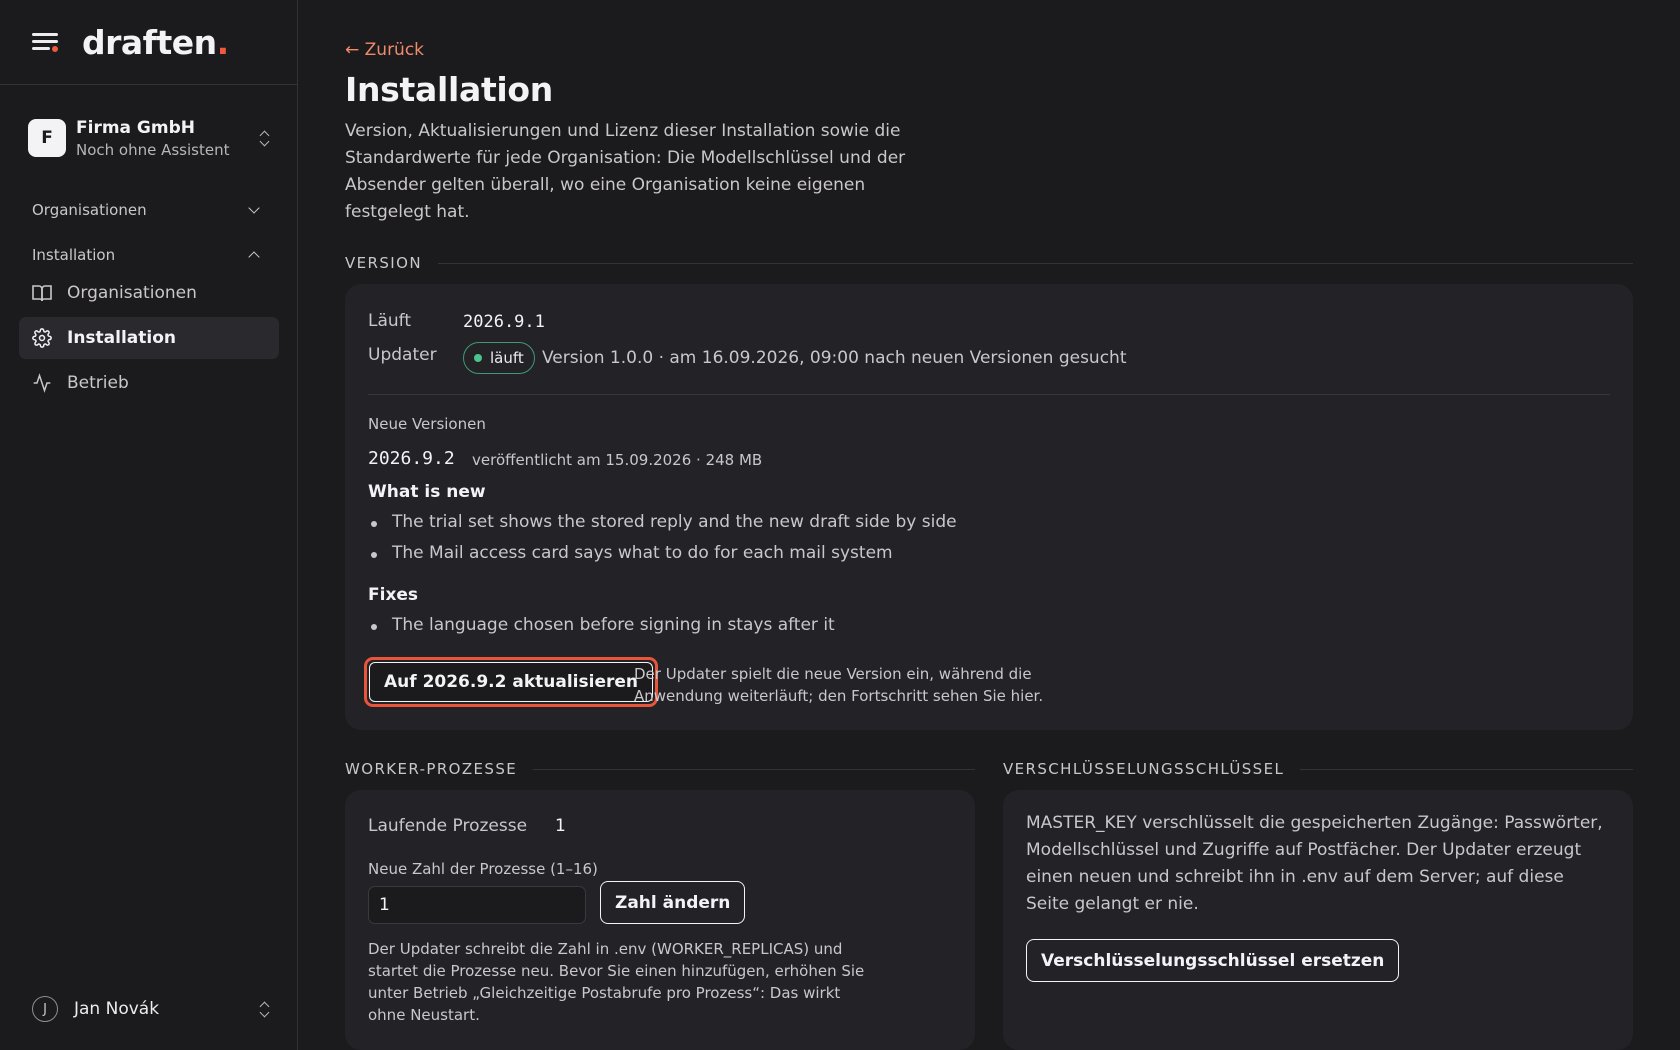  I want to click on process-count-label: Neue Zahl der Prozesse (1–16), so click(483, 869).